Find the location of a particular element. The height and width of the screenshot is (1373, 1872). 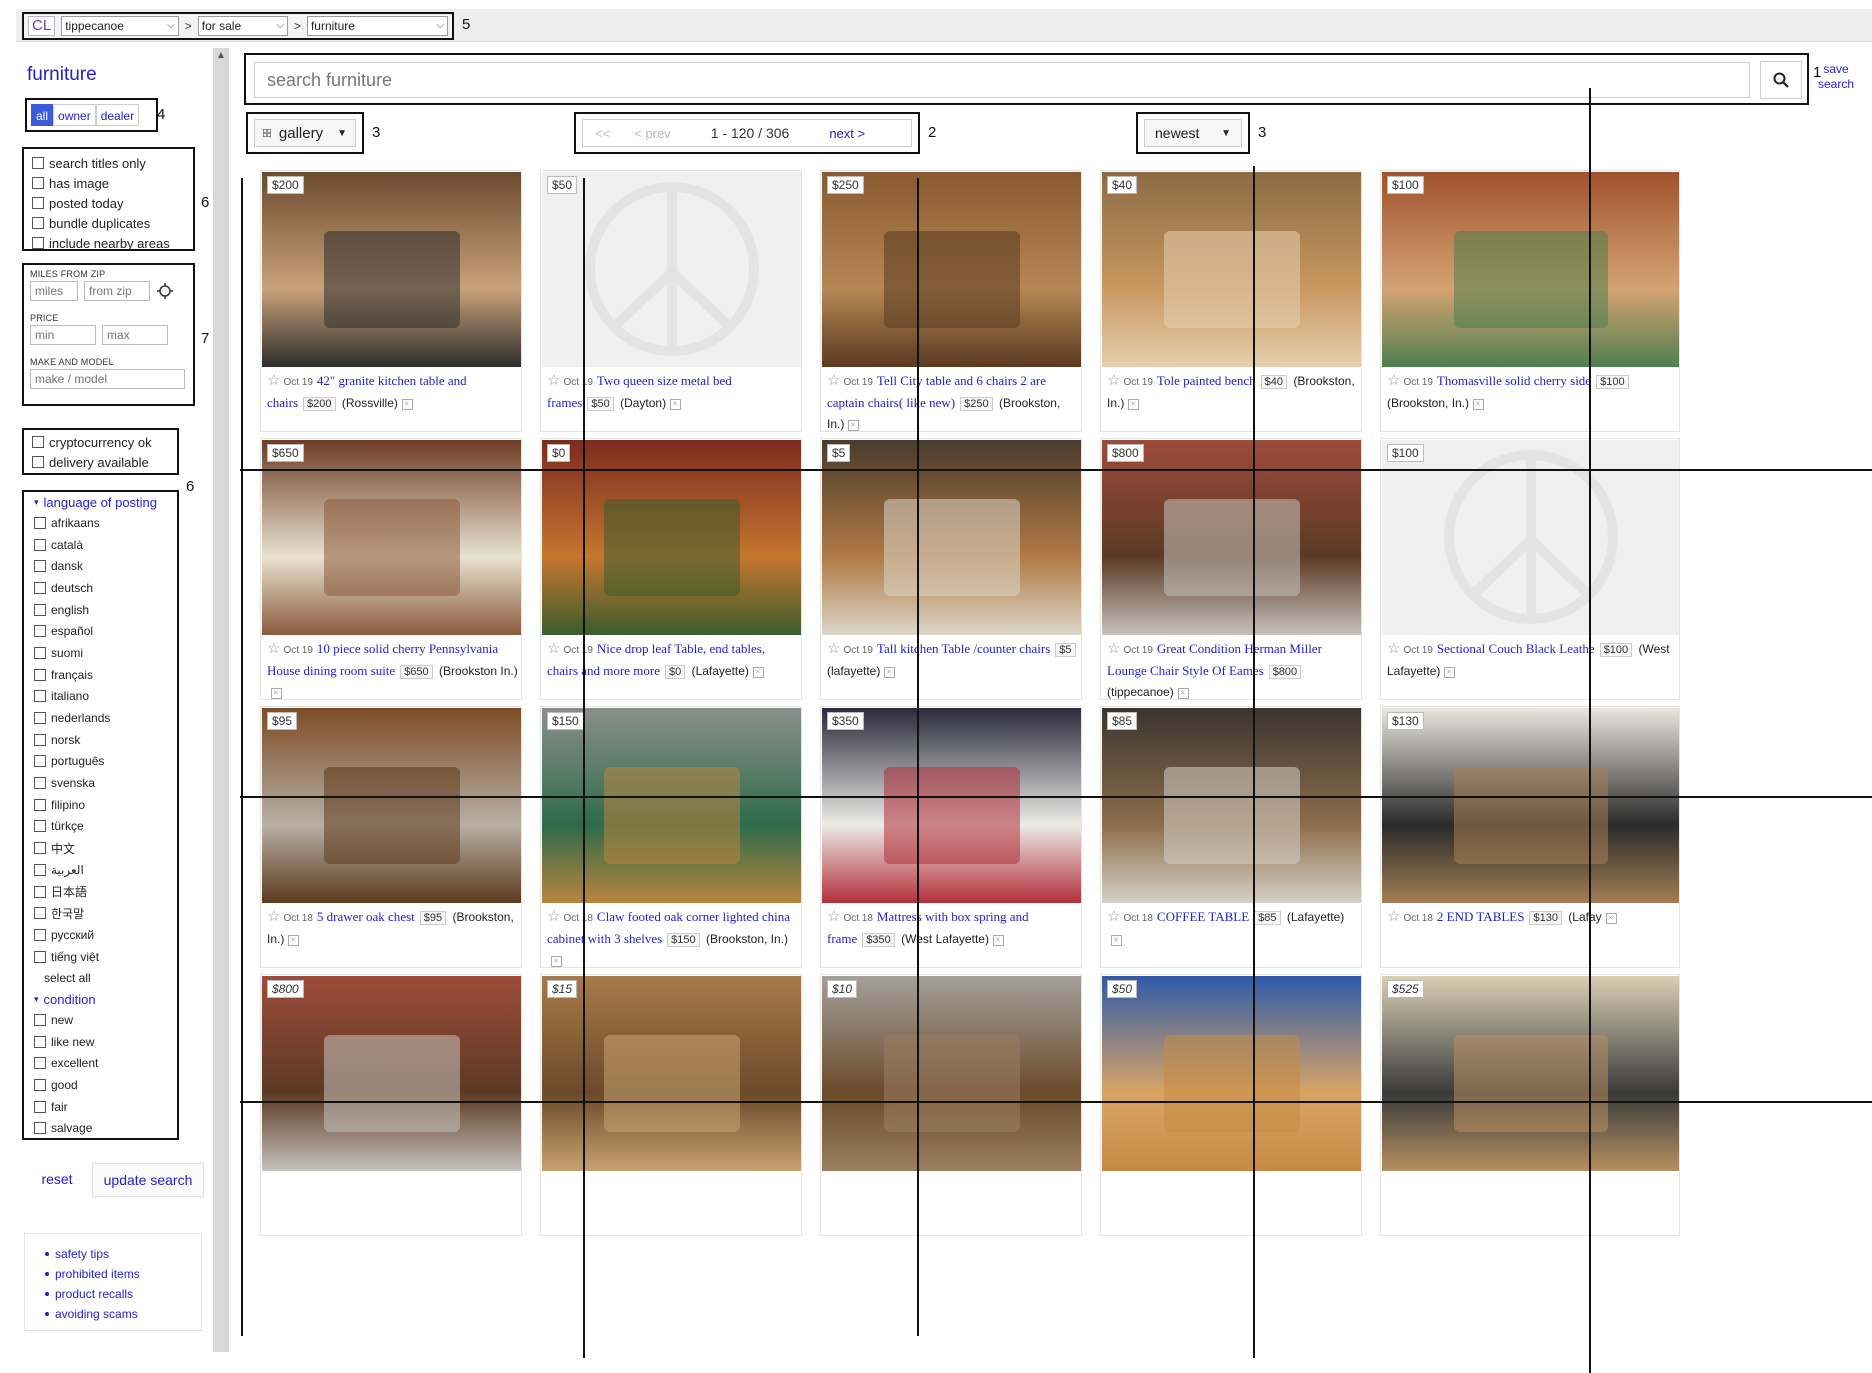

language-option: dansk is located at coordinates (100, 566).